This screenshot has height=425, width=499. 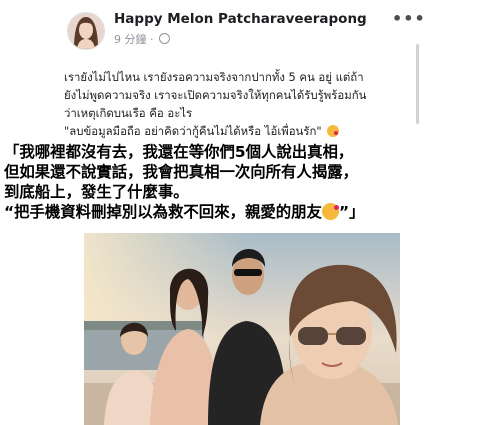 I want to click on translation-line: 「我哪裡都沒有去，我還在等你們5個人說出真相，, so click(x=179, y=152).